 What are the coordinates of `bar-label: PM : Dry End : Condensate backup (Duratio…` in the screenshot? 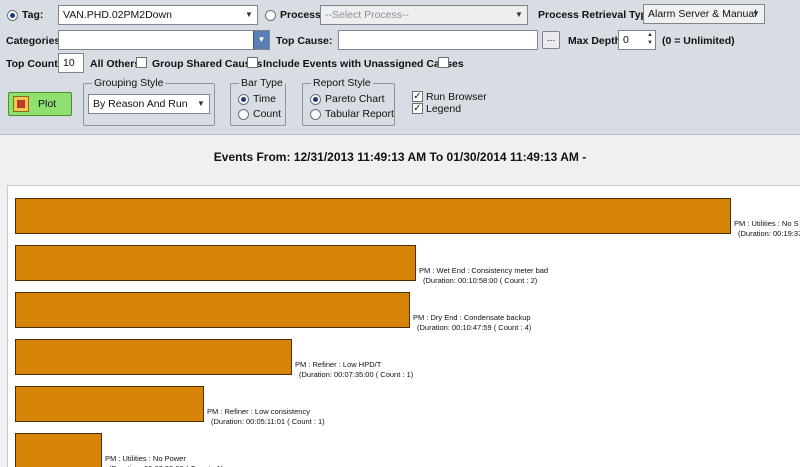 It's located at (472, 323).